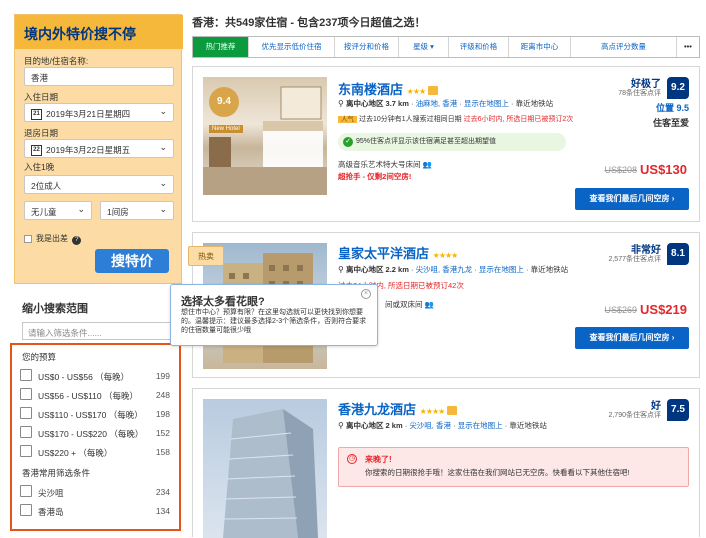 This screenshot has width=706, height=538. I want to click on checkin-date-select: 21 2019年3月21日星期四 ⌄, so click(99, 112).